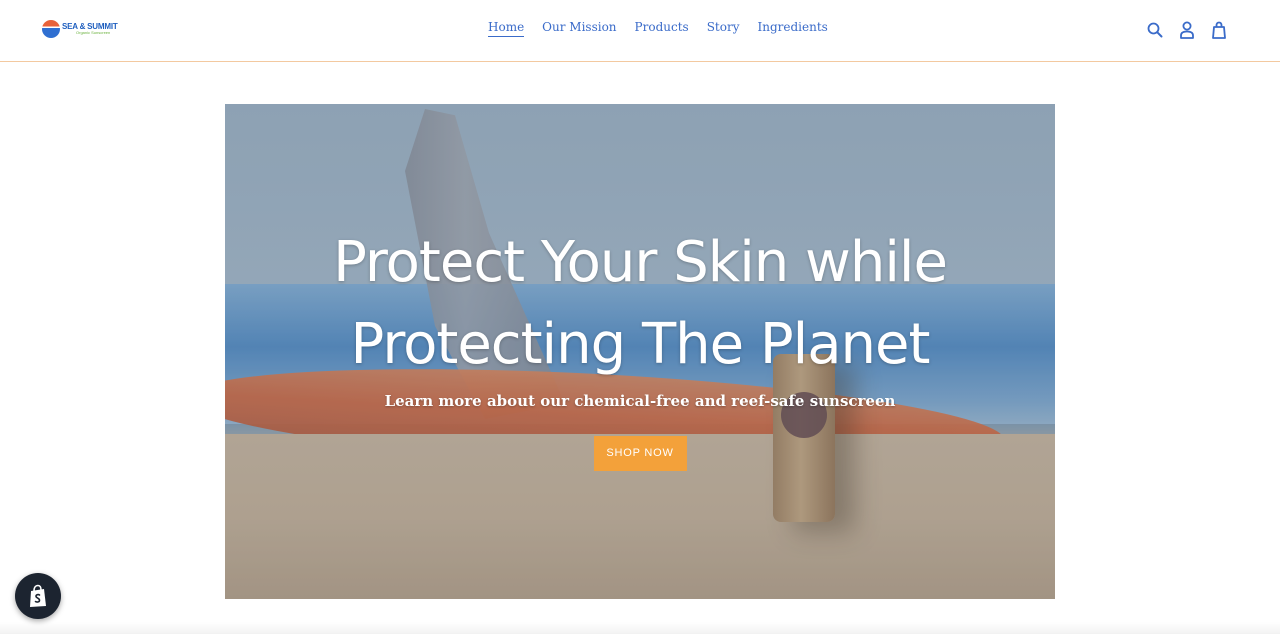  What do you see at coordinates (1219, 30) in the screenshot?
I see `cart-icon` at bounding box center [1219, 30].